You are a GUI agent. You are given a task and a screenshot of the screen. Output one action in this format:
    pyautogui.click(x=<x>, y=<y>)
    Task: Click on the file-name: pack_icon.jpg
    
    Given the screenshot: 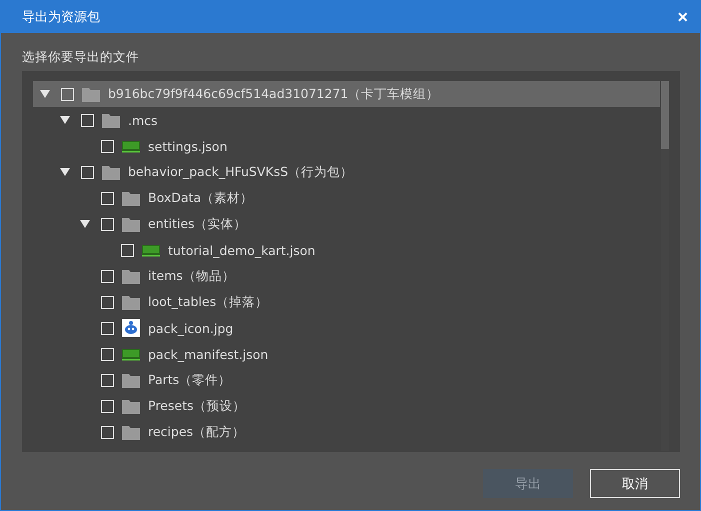 What is the action you would take?
    pyautogui.click(x=191, y=328)
    